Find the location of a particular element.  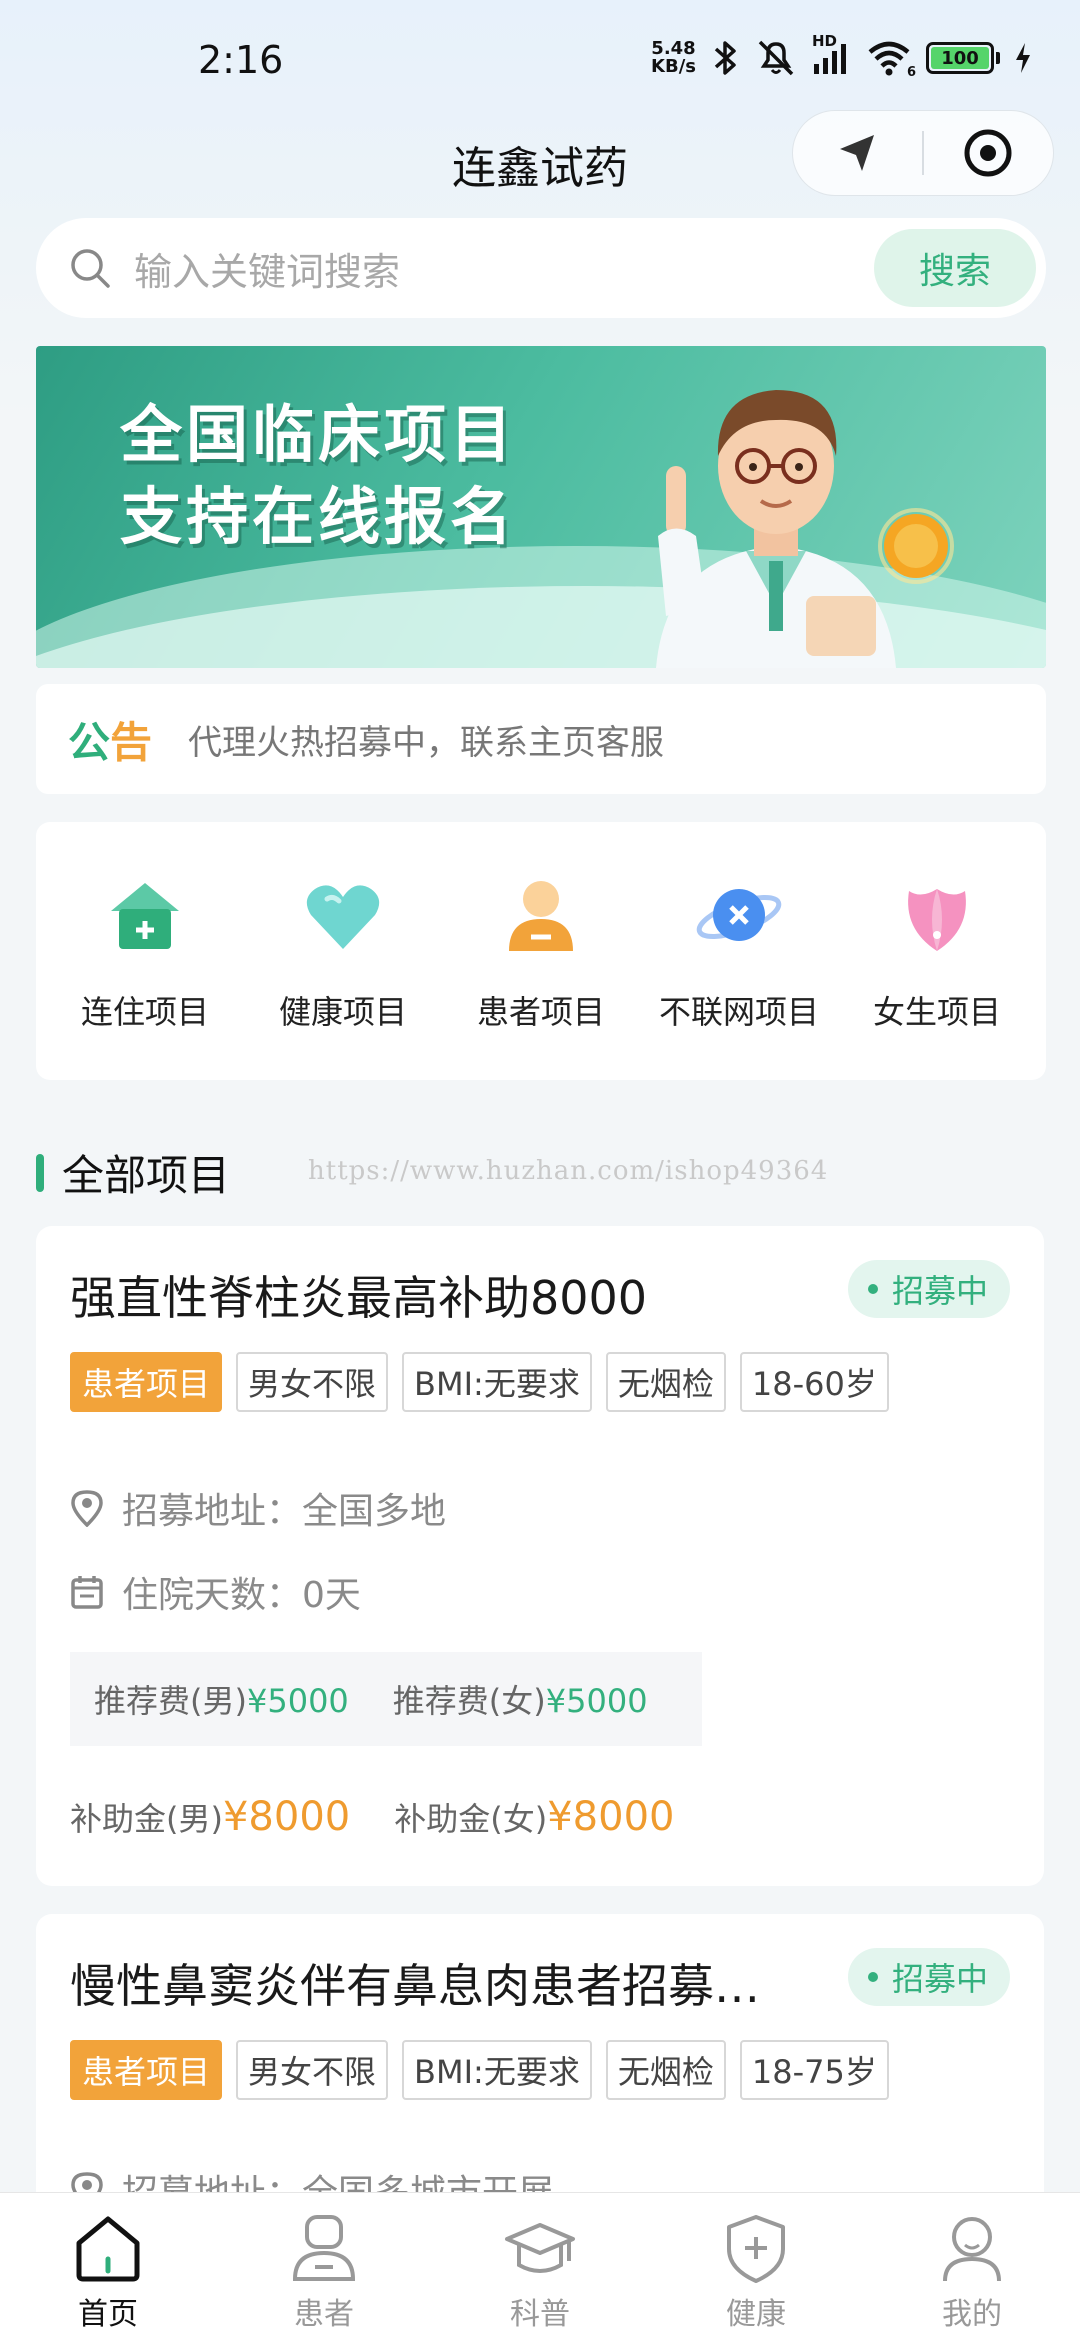

heart-icon is located at coordinates (343, 917).